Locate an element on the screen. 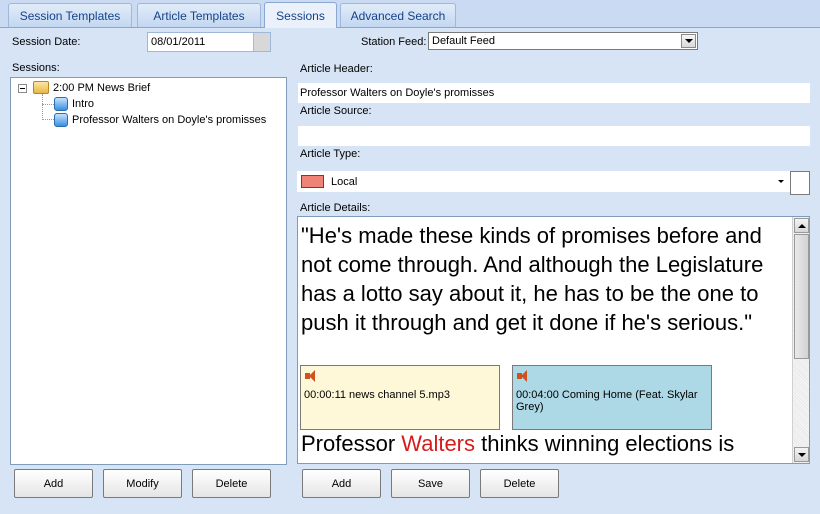 The height and width of the screenshot is (514, 820). delete-session-button: Delete is located at coordinates (231, 483).